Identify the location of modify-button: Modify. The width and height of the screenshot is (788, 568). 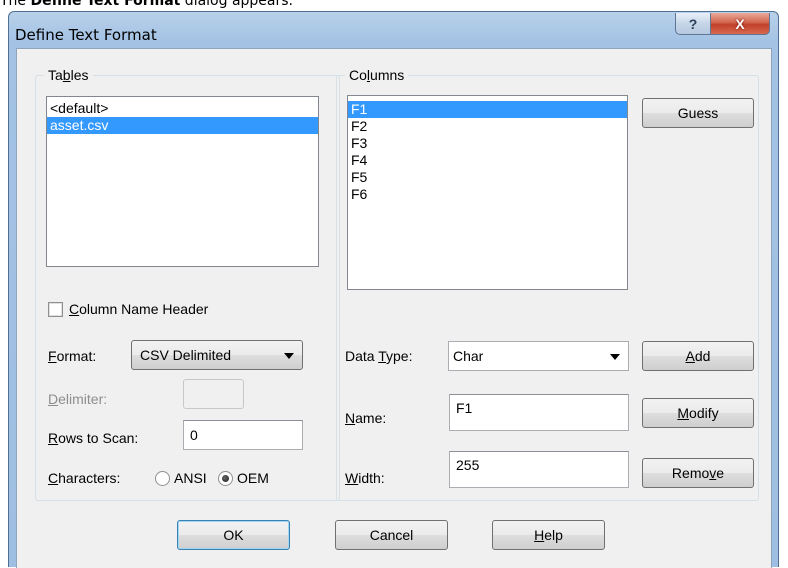
(698, 413).